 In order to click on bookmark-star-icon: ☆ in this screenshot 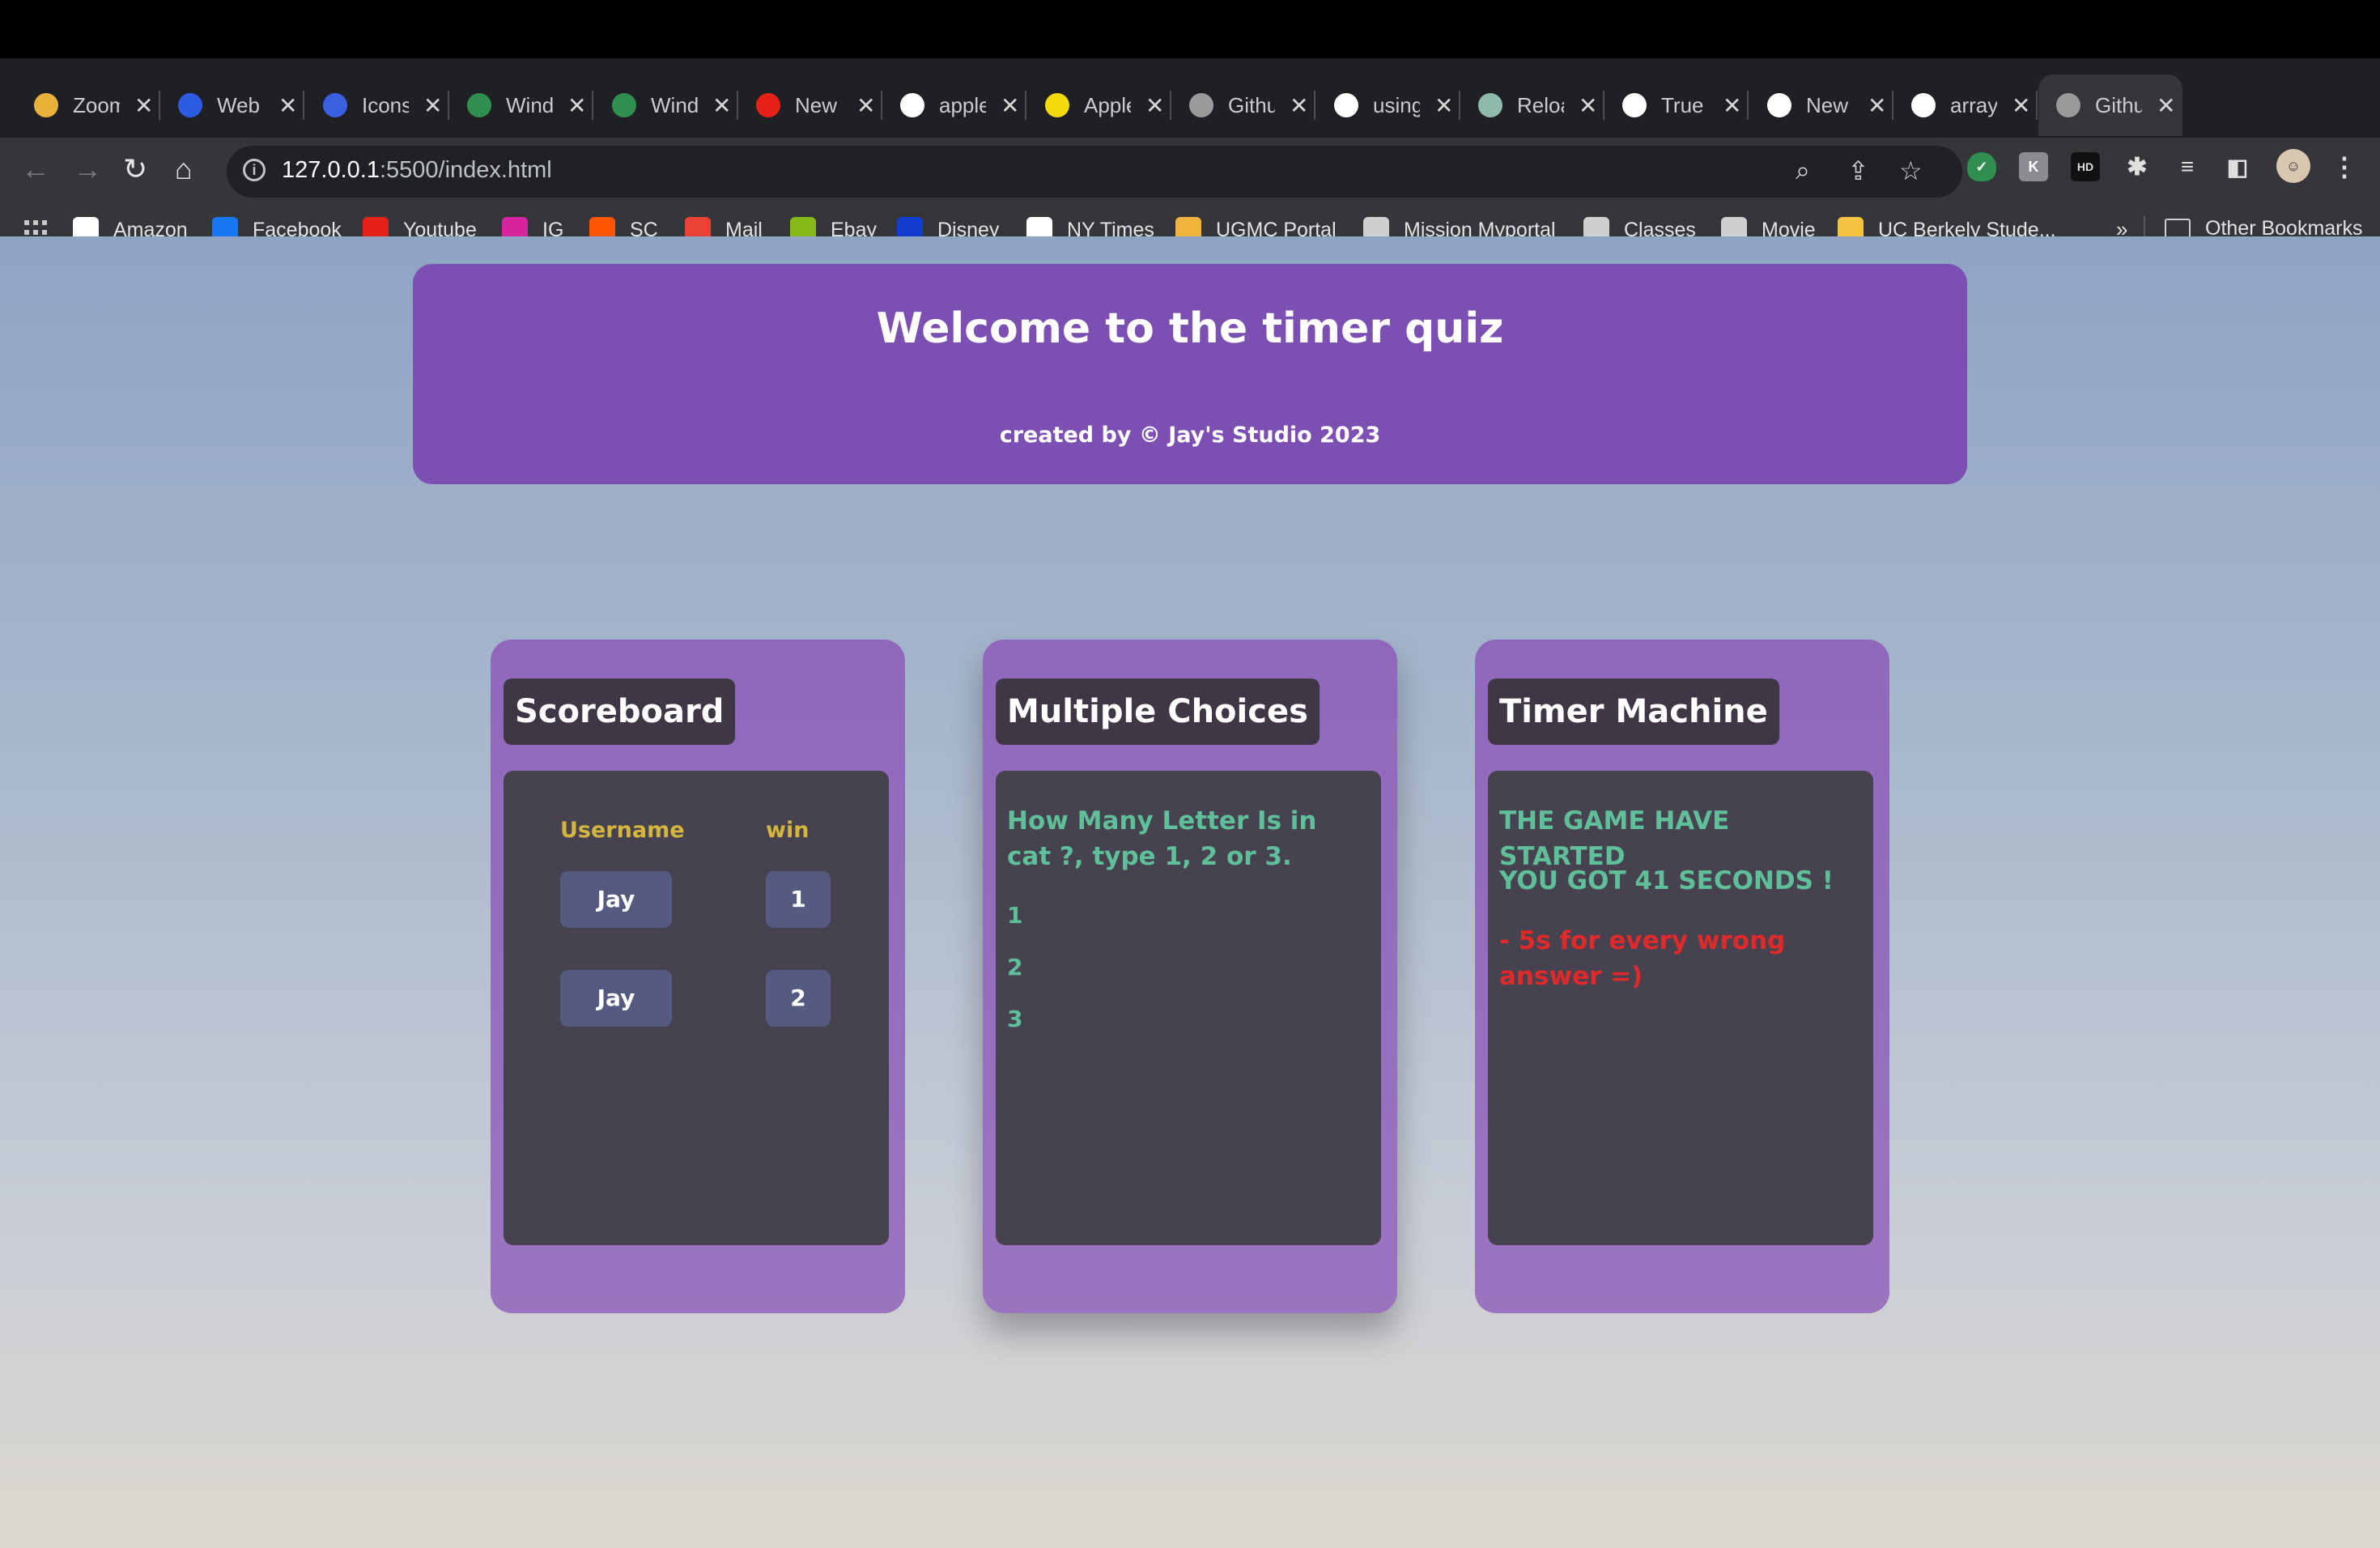, I will do `click(1911, 170)`.